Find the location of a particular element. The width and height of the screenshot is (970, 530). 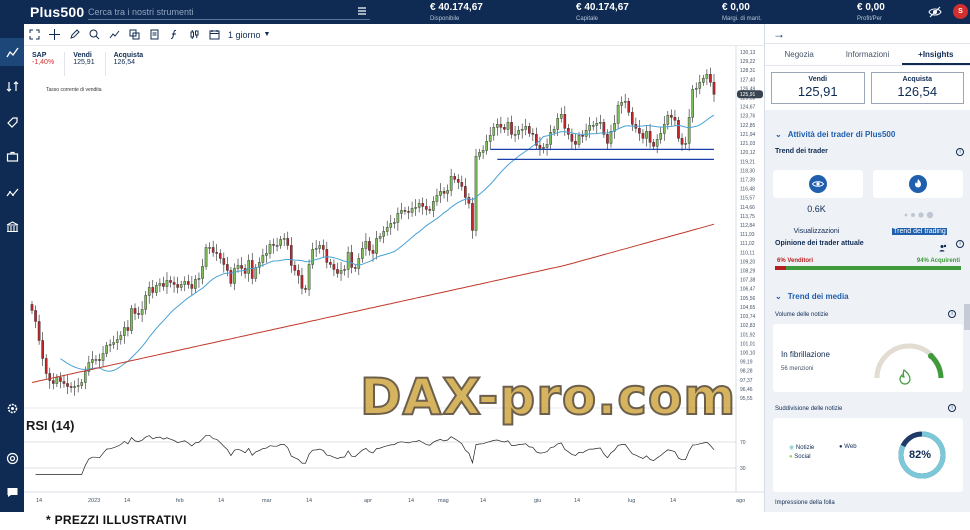

nav-portfolio is located at coordinates (12, 156).